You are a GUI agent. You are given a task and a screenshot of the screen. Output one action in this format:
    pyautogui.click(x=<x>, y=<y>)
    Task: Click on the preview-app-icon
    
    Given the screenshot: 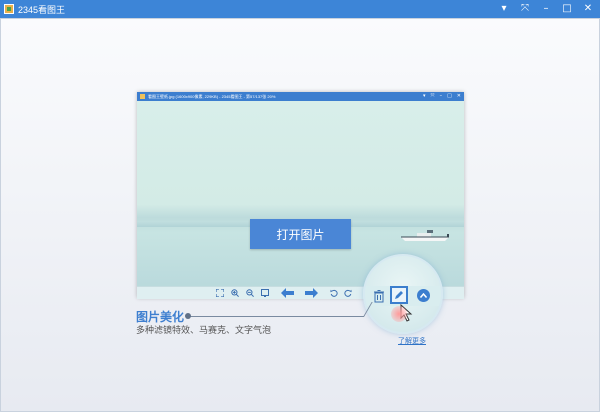 What is the action you would take?
    pyautogui.click(x=142, y=96)
    